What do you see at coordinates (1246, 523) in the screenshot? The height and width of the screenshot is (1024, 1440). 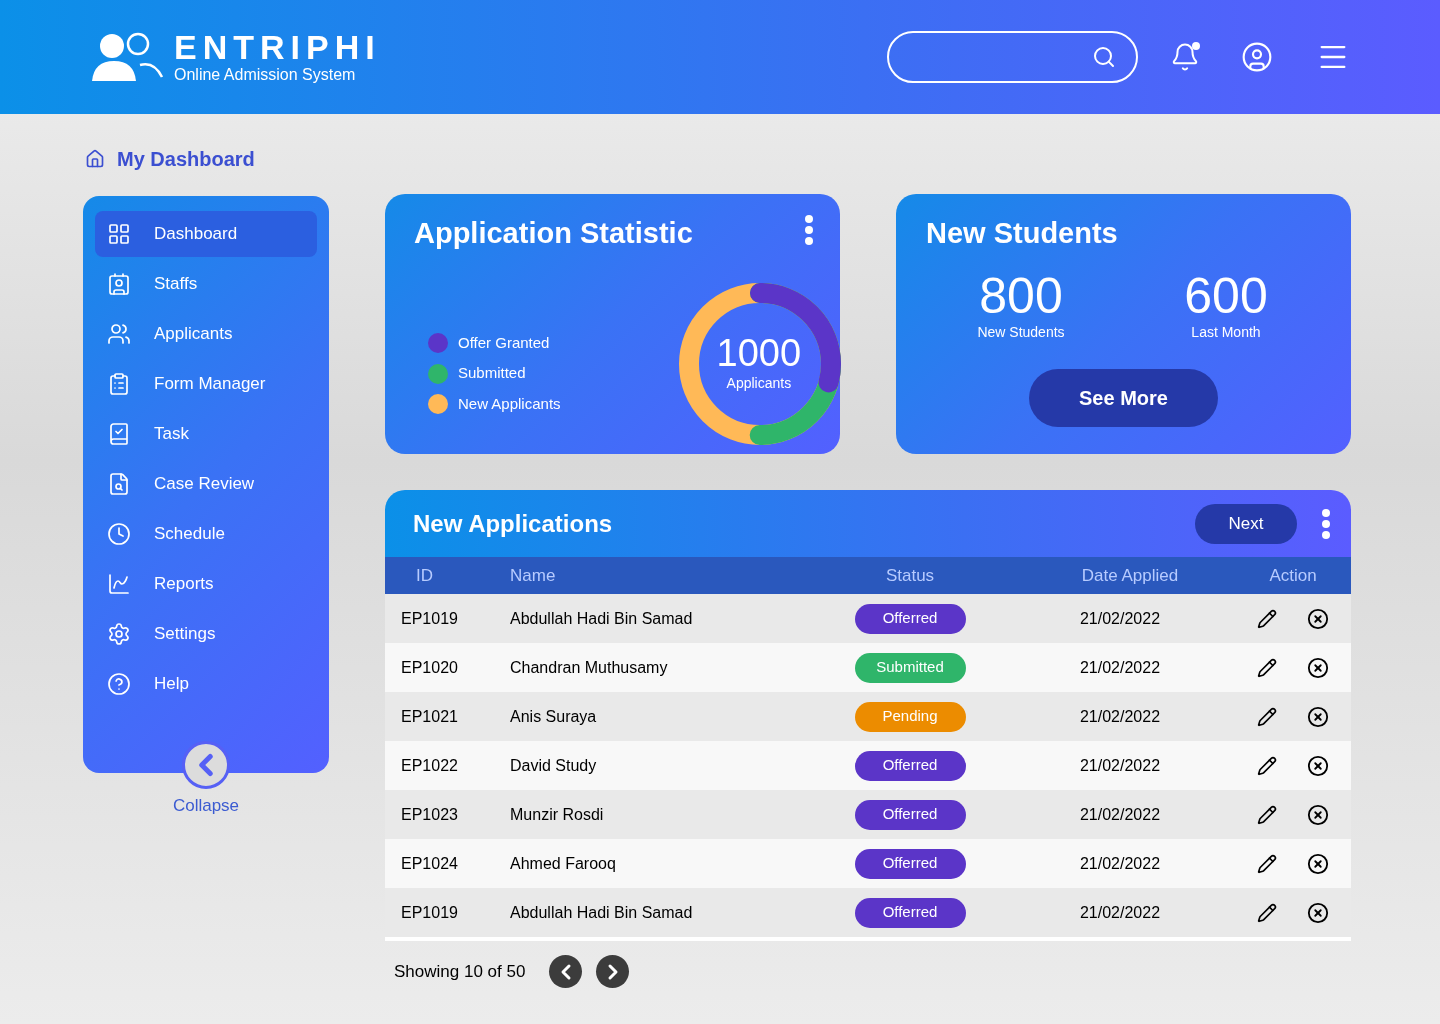 I see `next-button: Next` at bounding box center [1246, 523].